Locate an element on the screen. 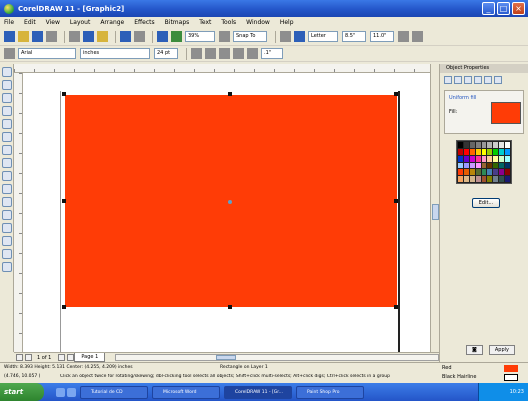 This screenshot has height=401, width=528. taskbar-button: Tutorial de CD is located at coordinates (114, 392).